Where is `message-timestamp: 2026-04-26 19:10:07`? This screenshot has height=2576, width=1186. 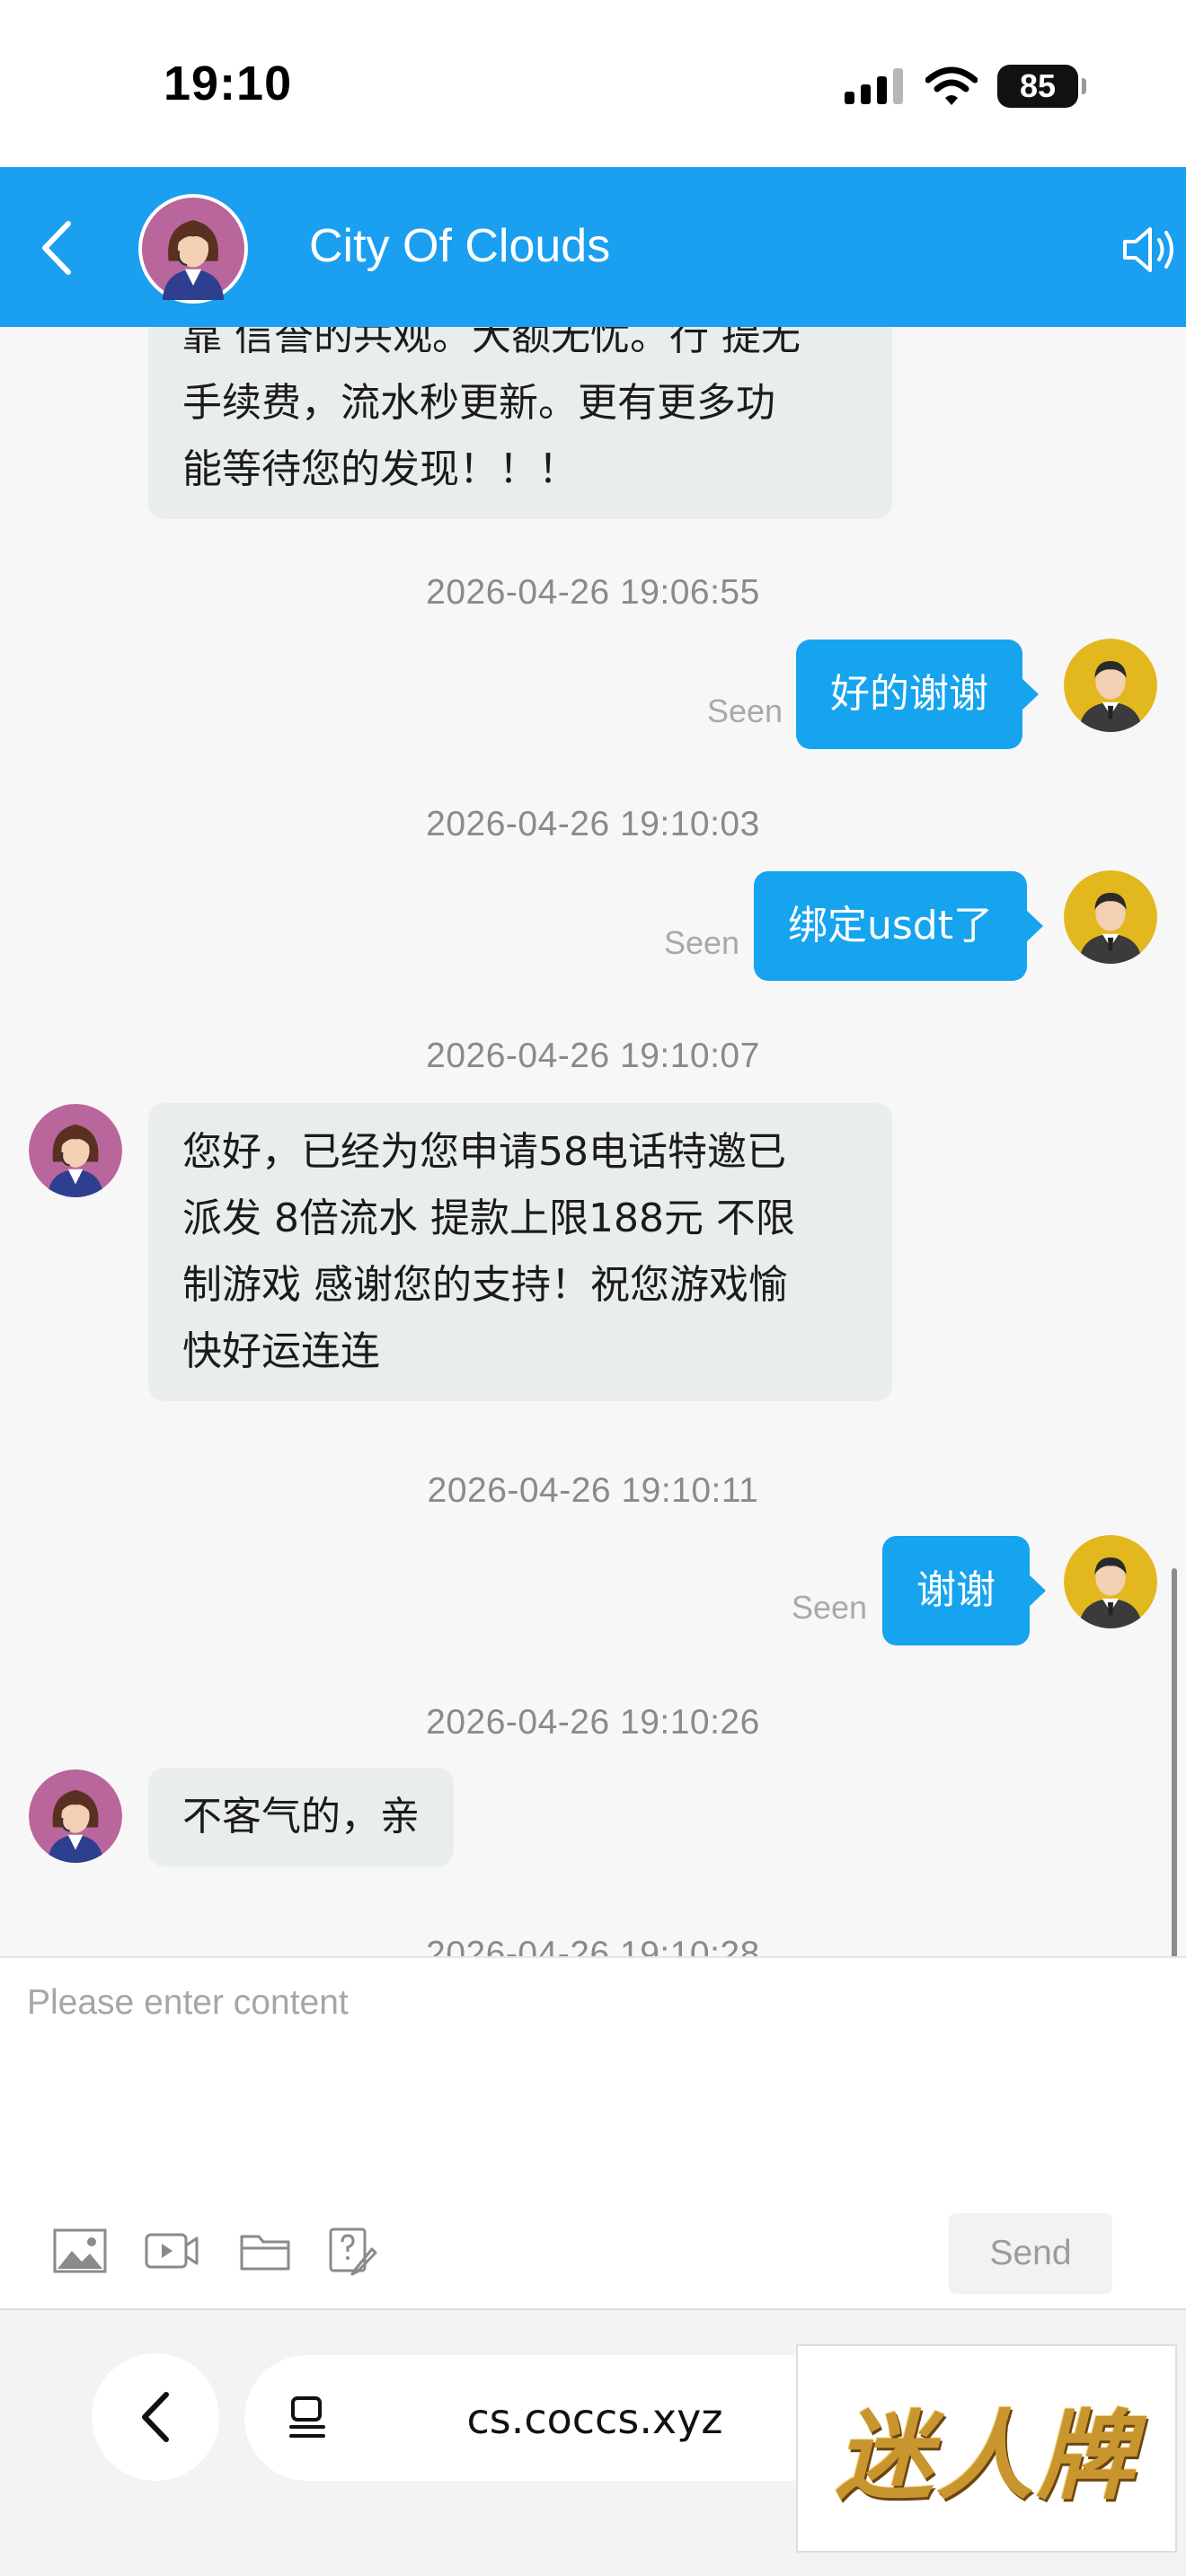
message-timestamp: 2026-04-26 19:10:07 is located at coordinates (593, 1056).